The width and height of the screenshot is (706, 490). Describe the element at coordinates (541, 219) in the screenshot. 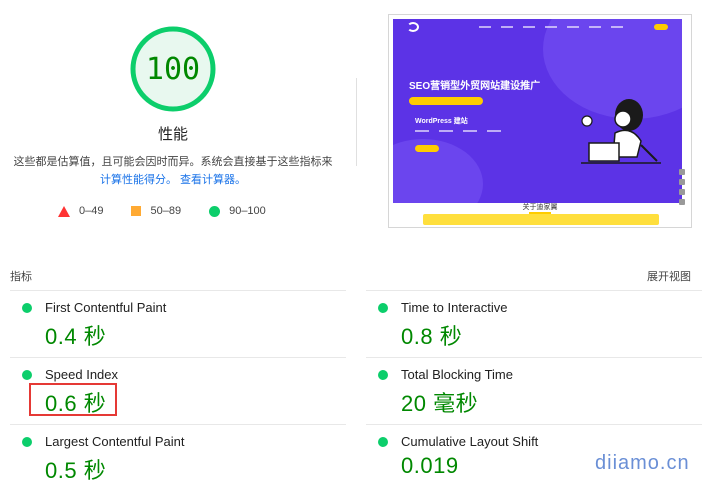

I see `screenshot-cookie-bar` at that location.